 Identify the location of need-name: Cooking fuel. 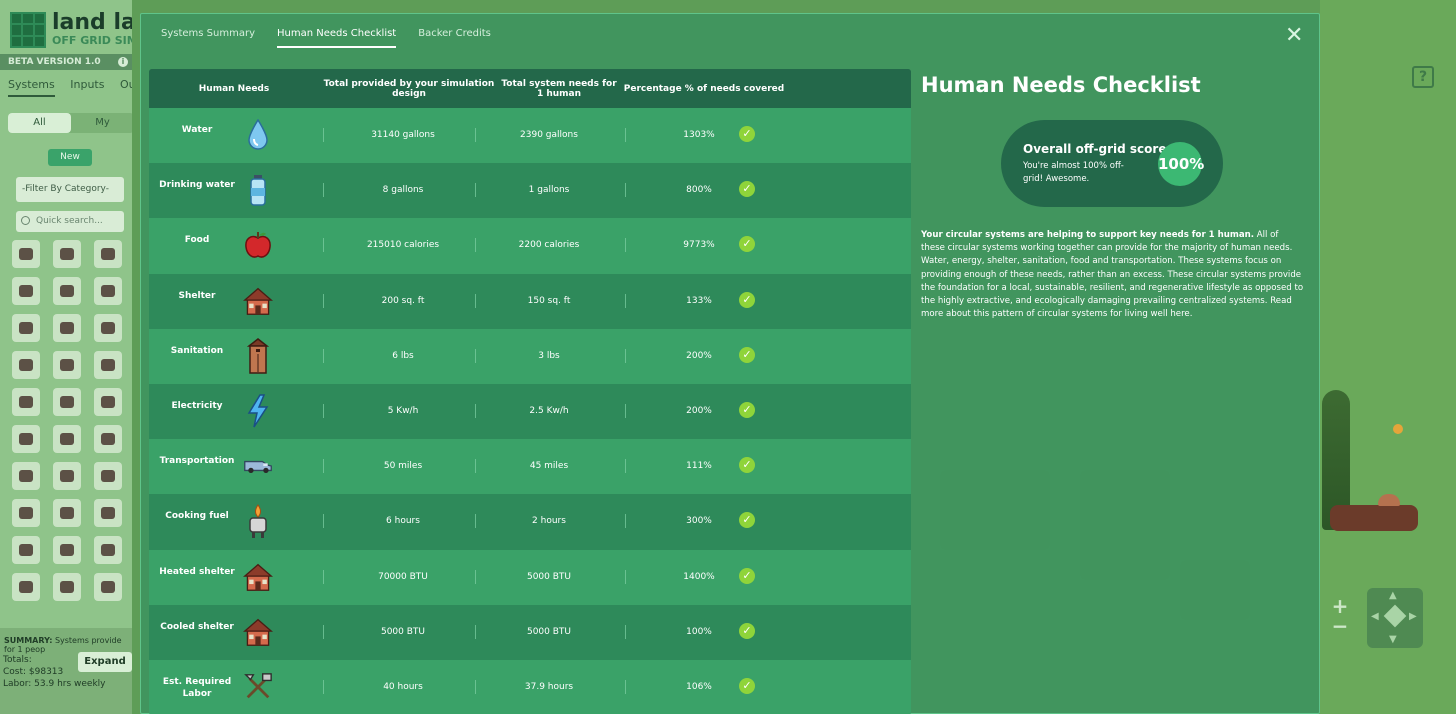
(197, 516).